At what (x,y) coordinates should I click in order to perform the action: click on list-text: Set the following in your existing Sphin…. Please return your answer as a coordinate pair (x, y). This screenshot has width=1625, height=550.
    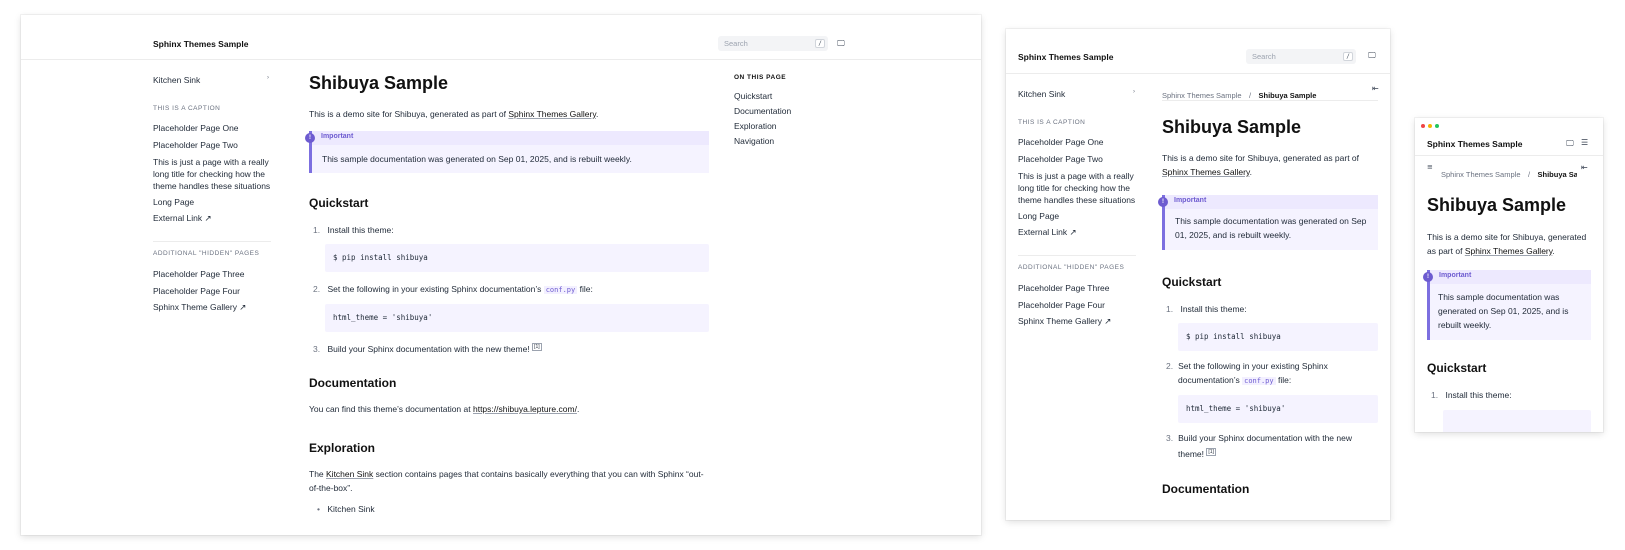
    Looking at the image, I should click on (435, 289).